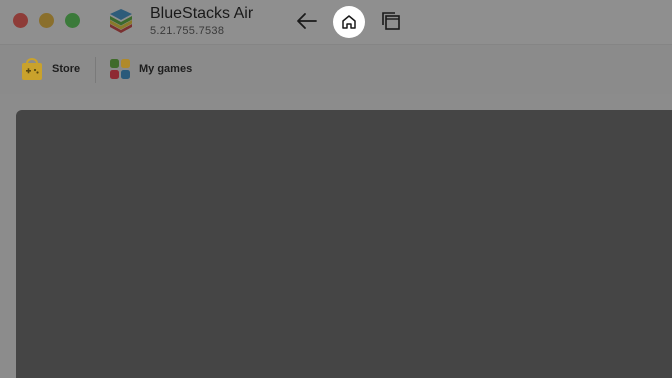 This screenshot has width=672, height=378. Describe the element at coordinates (66, 69) in the screenshot. I see `store-label: Store` at that location.